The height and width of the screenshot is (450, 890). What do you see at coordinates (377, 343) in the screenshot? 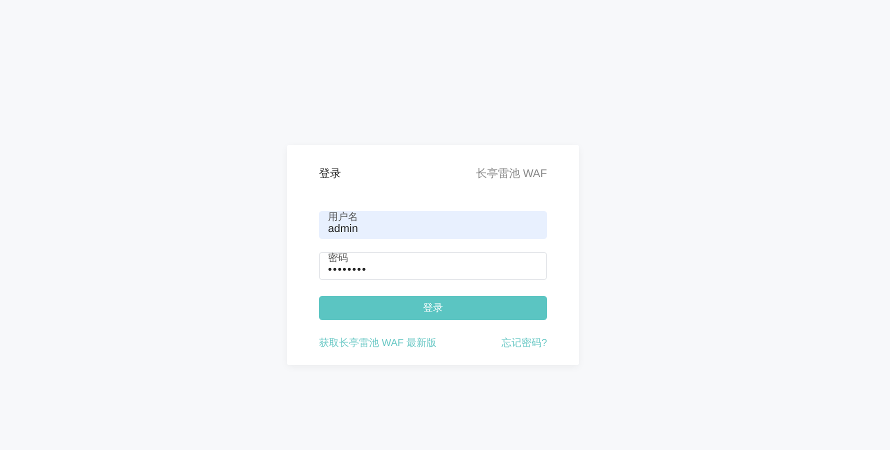
I see `download-link: 获取长亭雷池 WAF 最新版` at bounding box center [377, 343].